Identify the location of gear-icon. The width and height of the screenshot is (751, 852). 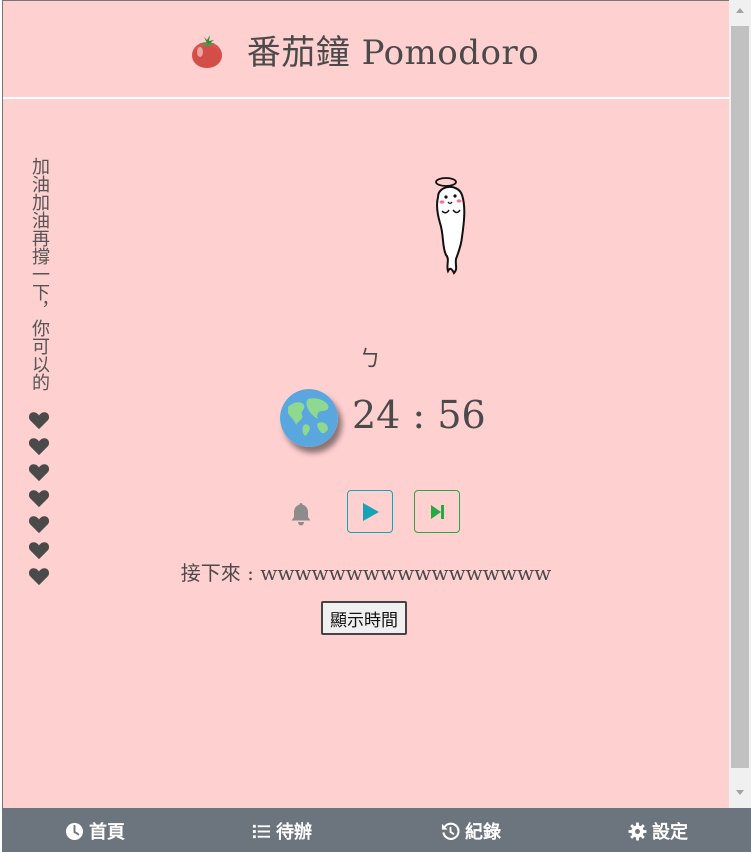
(637, 831).